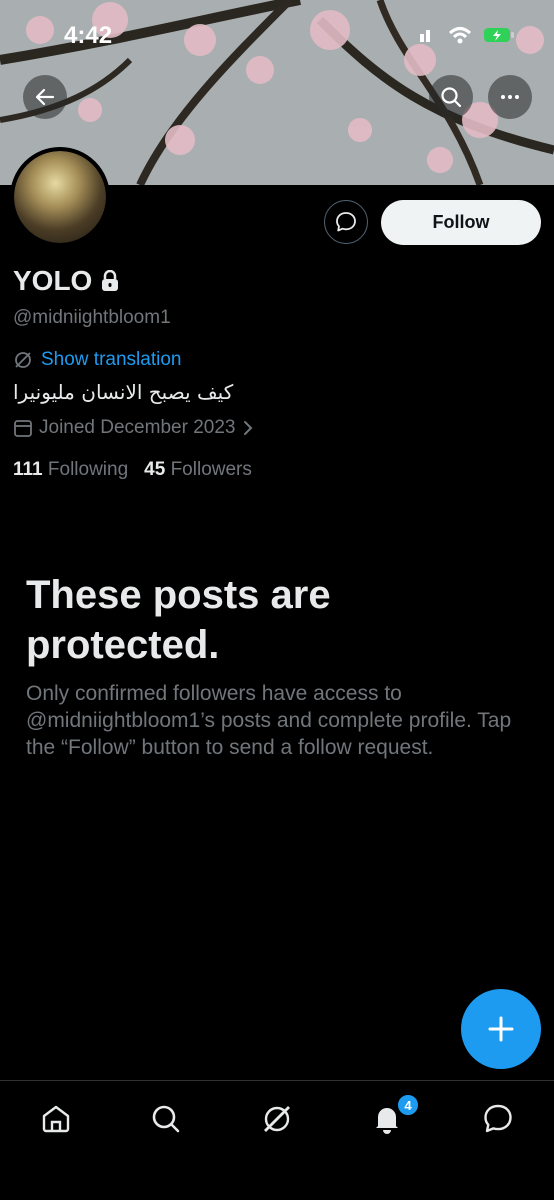  I want to click on explore-icon, so click(166, 1119).